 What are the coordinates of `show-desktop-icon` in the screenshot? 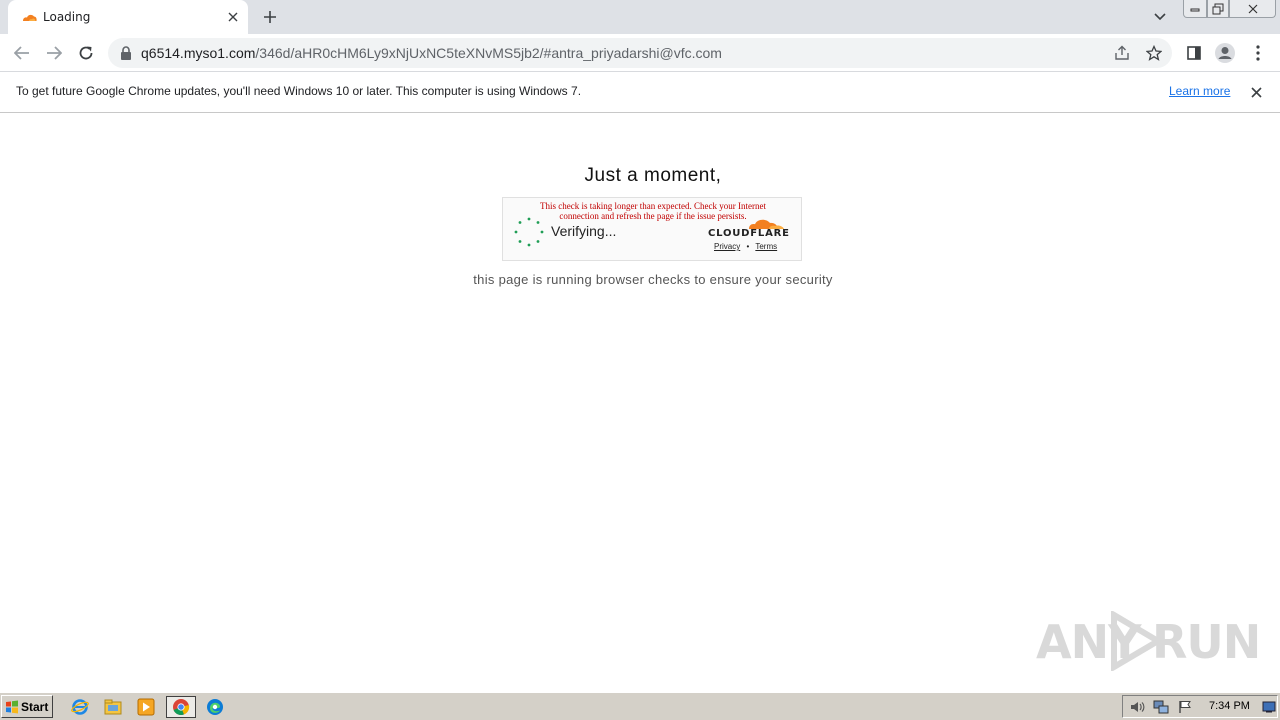 It's located at (1269, 707).